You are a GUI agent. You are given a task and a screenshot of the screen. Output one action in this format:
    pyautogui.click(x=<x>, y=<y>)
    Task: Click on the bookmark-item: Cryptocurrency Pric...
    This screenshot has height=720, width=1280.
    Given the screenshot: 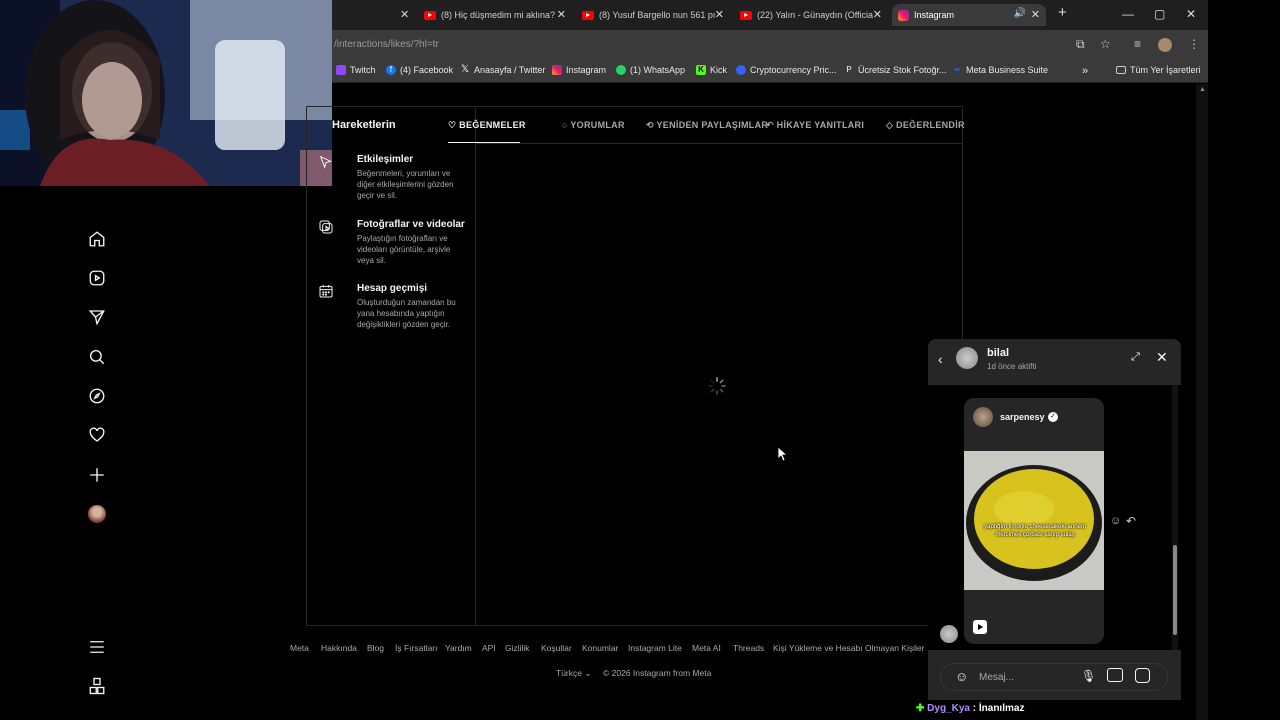 What is the action you would take?
    pyautogui.click(x=786, y=70)
    